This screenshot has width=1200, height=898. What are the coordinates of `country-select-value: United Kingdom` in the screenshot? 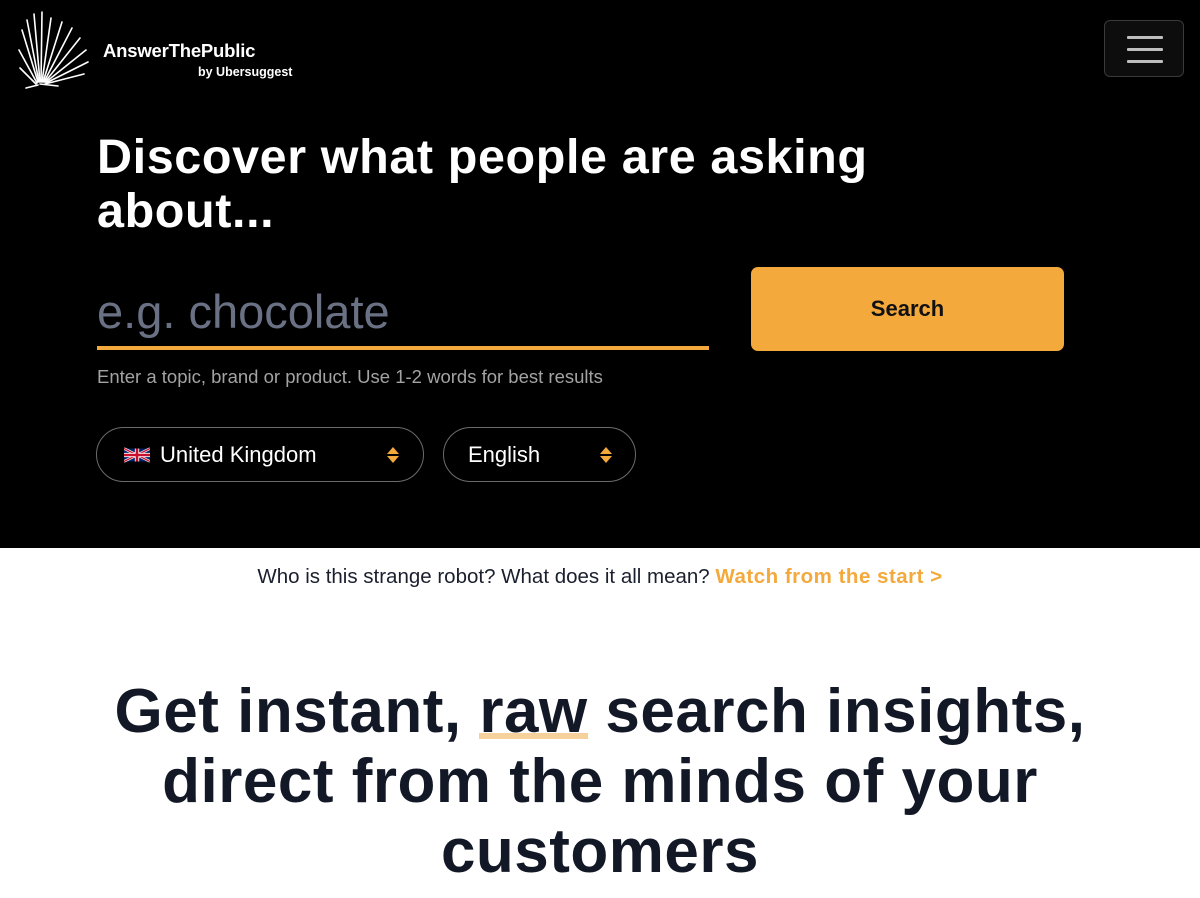 It's located at (238, 454).